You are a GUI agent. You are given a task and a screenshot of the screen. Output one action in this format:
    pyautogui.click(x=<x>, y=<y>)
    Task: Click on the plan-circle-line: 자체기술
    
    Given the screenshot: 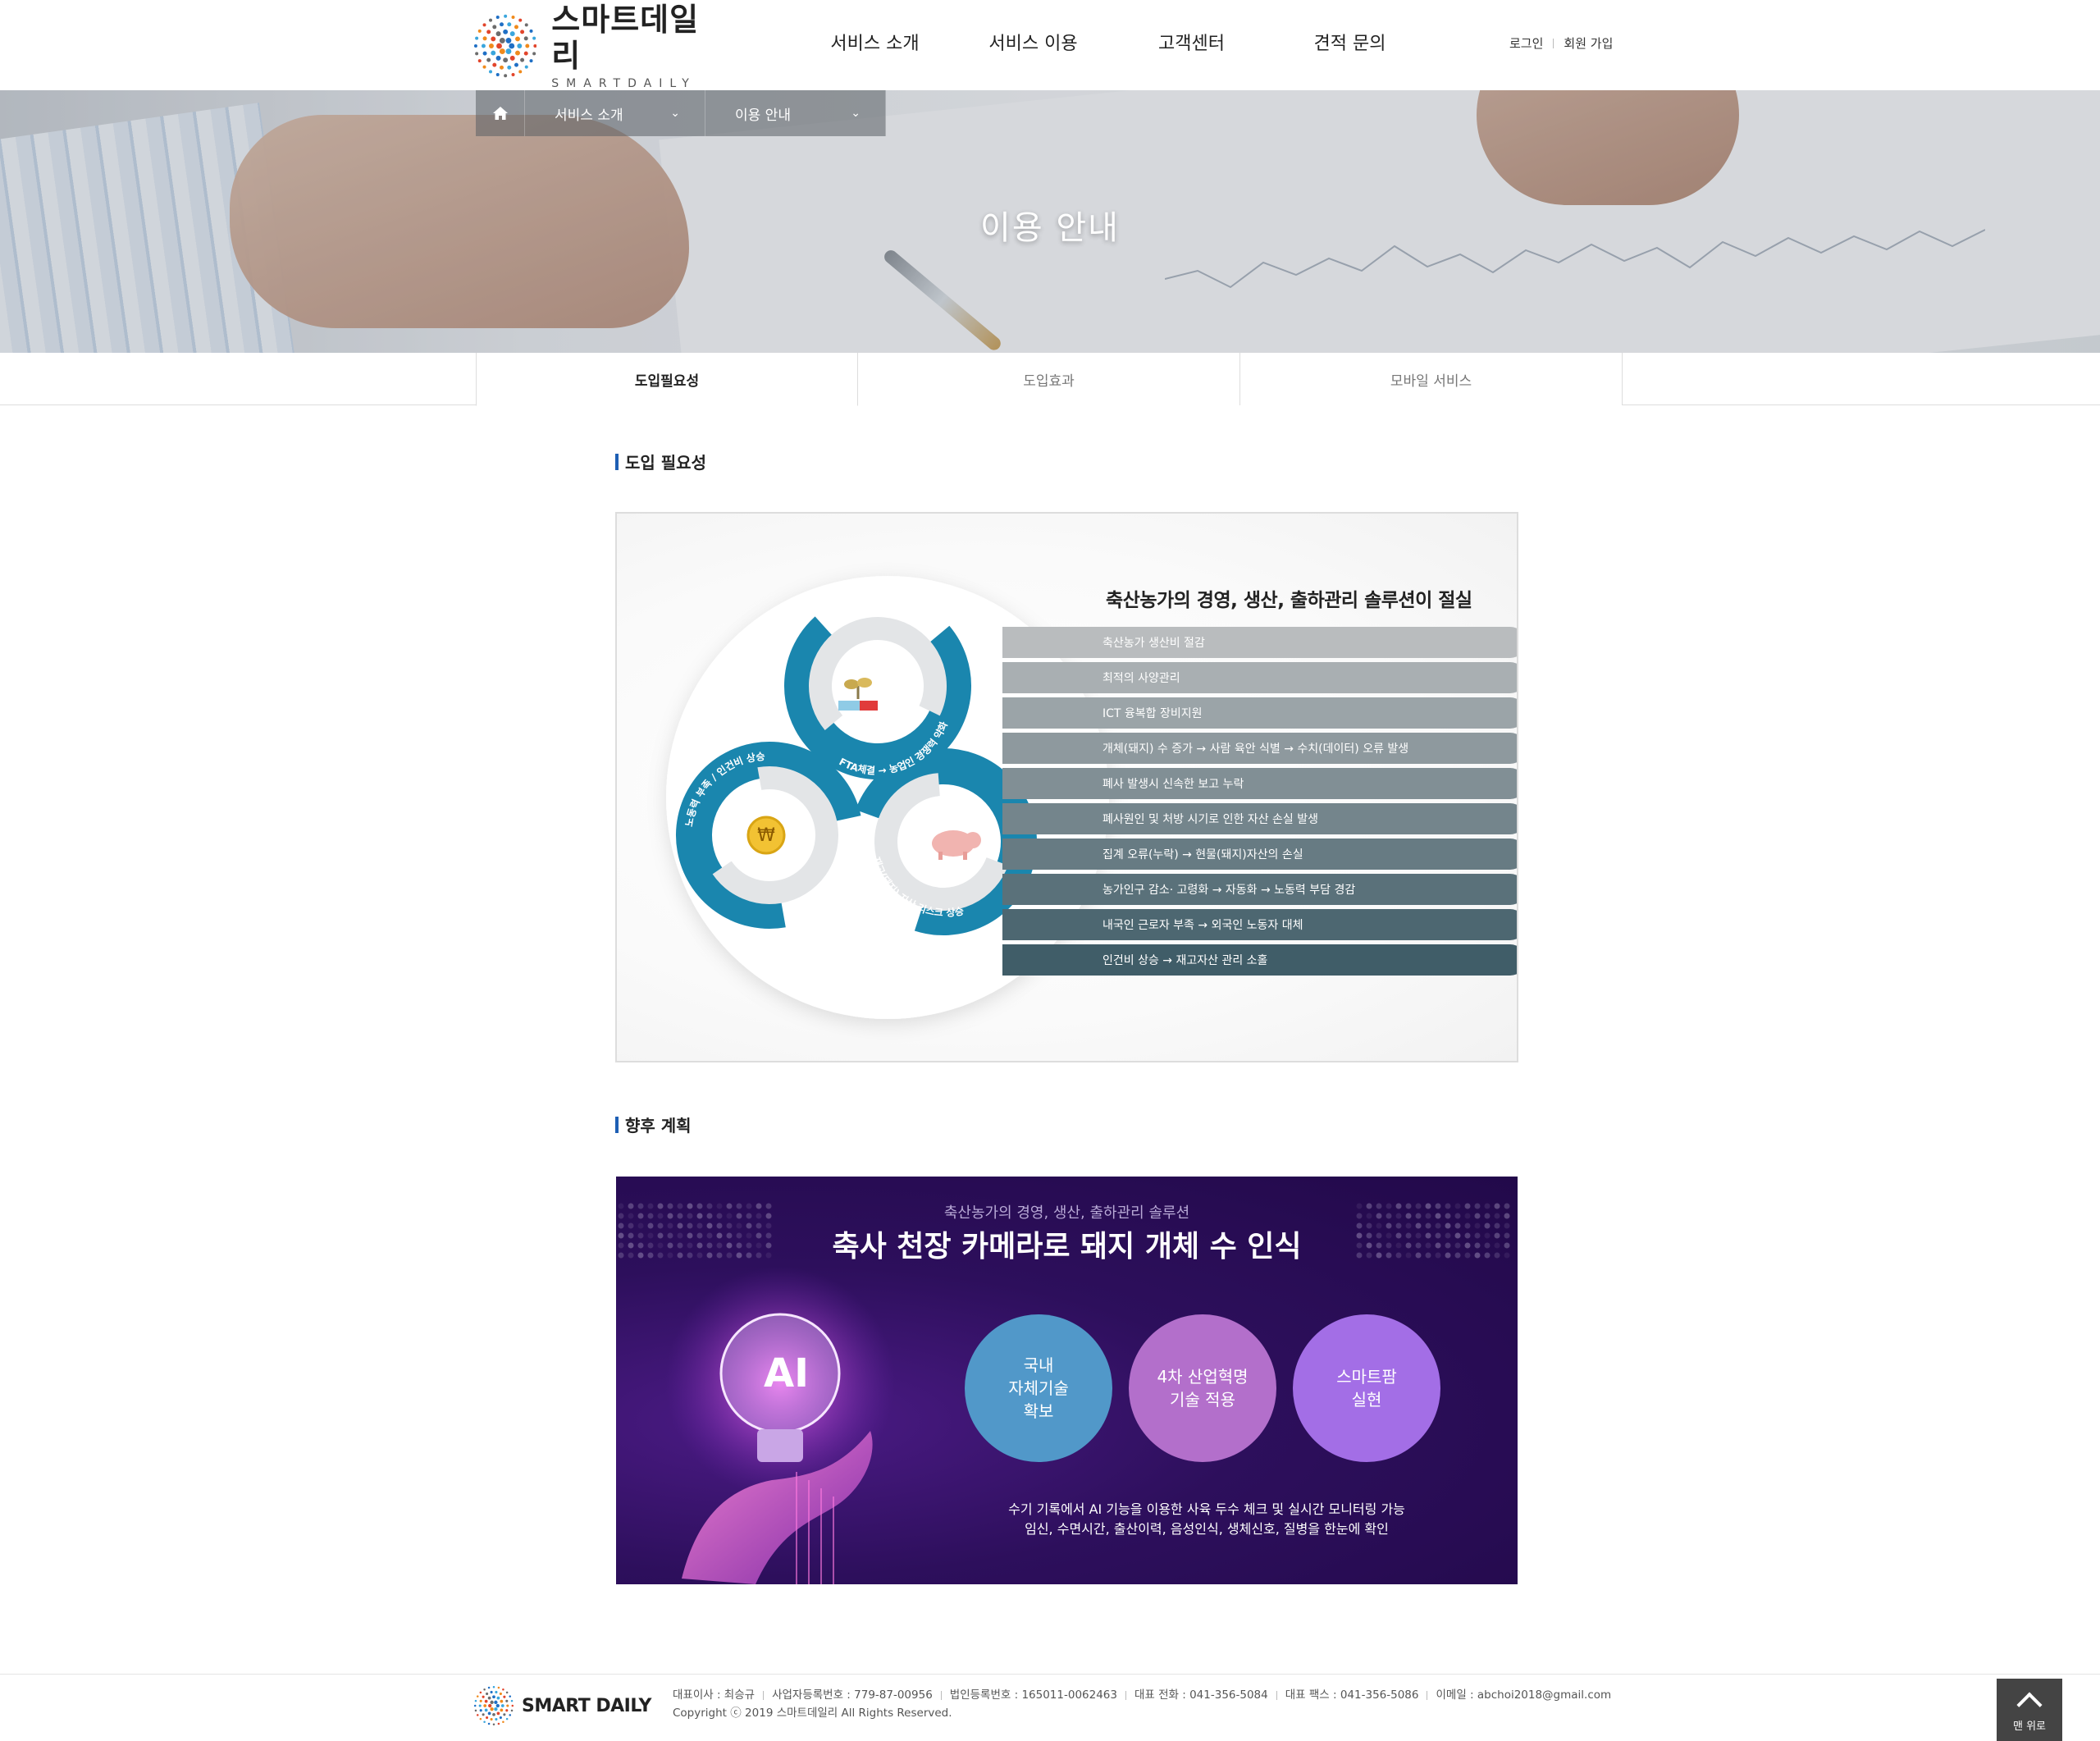 What is the action you would take?
    pyautogui.click(x=1038, y=1388)
    